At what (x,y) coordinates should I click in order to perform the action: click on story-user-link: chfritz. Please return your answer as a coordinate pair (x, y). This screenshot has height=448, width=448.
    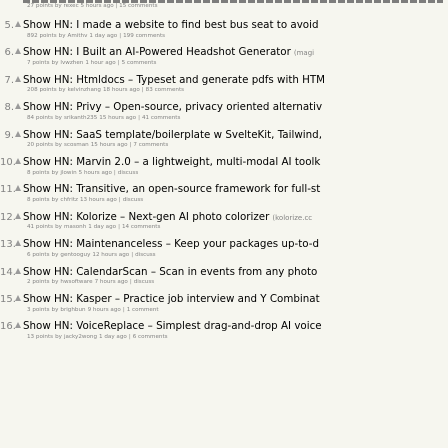
    Looking at the image, I should click on (69, 200).